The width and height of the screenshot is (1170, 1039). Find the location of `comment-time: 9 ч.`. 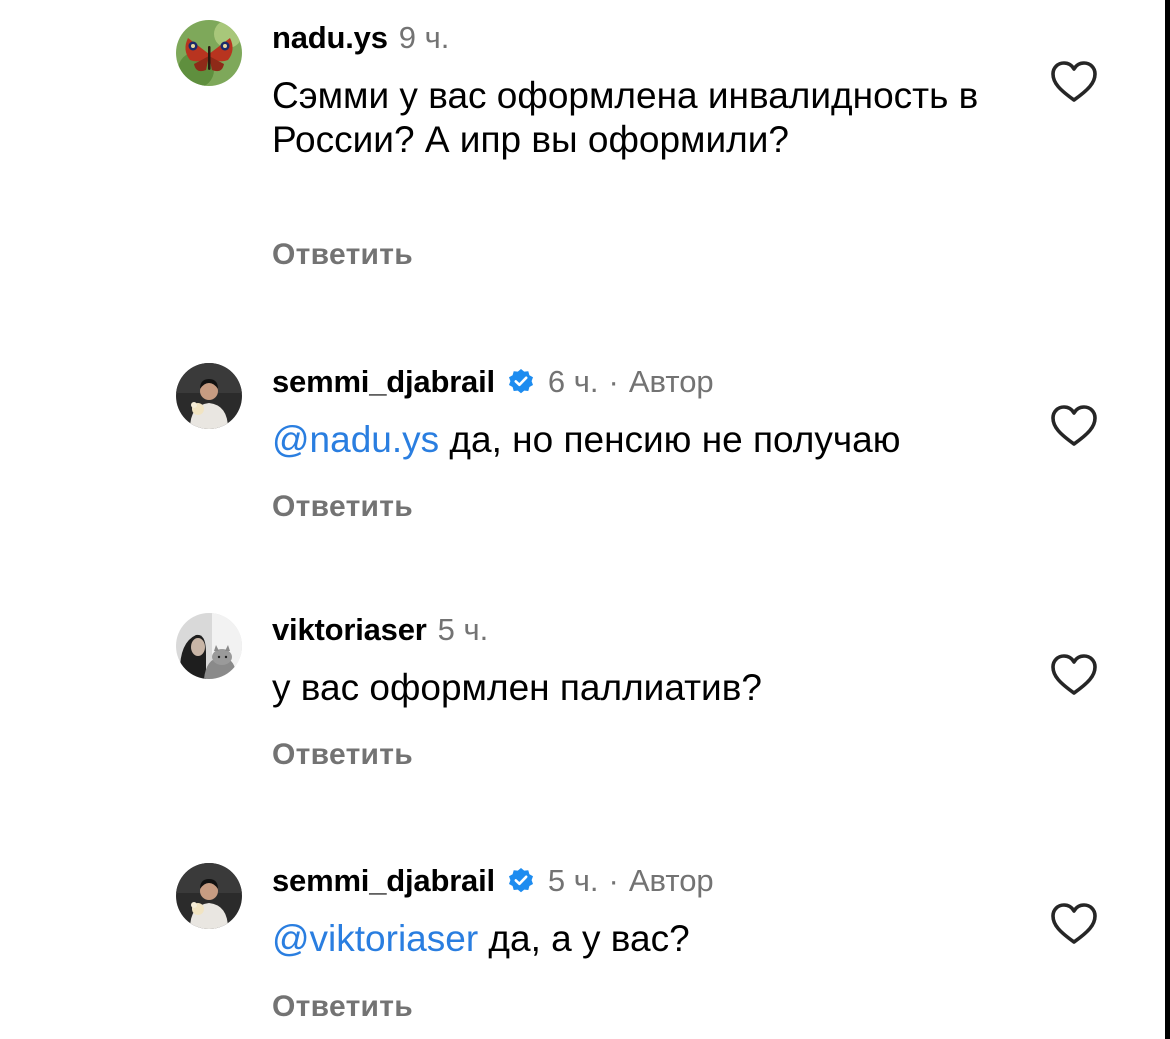

comment-time: 9 ч. is located at coordinates (424, 37).